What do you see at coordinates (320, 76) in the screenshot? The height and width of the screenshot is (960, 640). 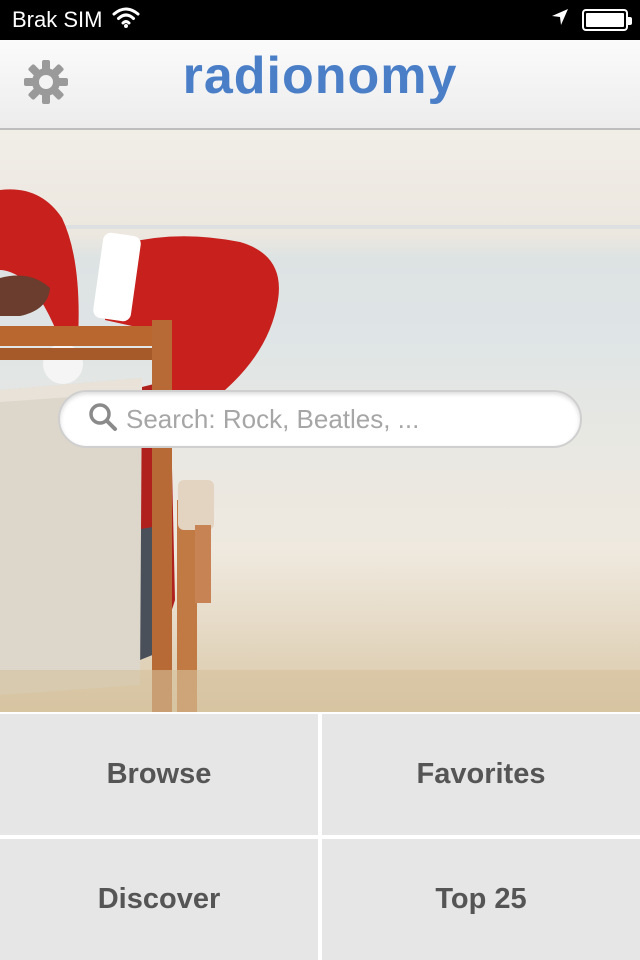 I see `brand-logo: radionomy` at bounding box center [320, 76].